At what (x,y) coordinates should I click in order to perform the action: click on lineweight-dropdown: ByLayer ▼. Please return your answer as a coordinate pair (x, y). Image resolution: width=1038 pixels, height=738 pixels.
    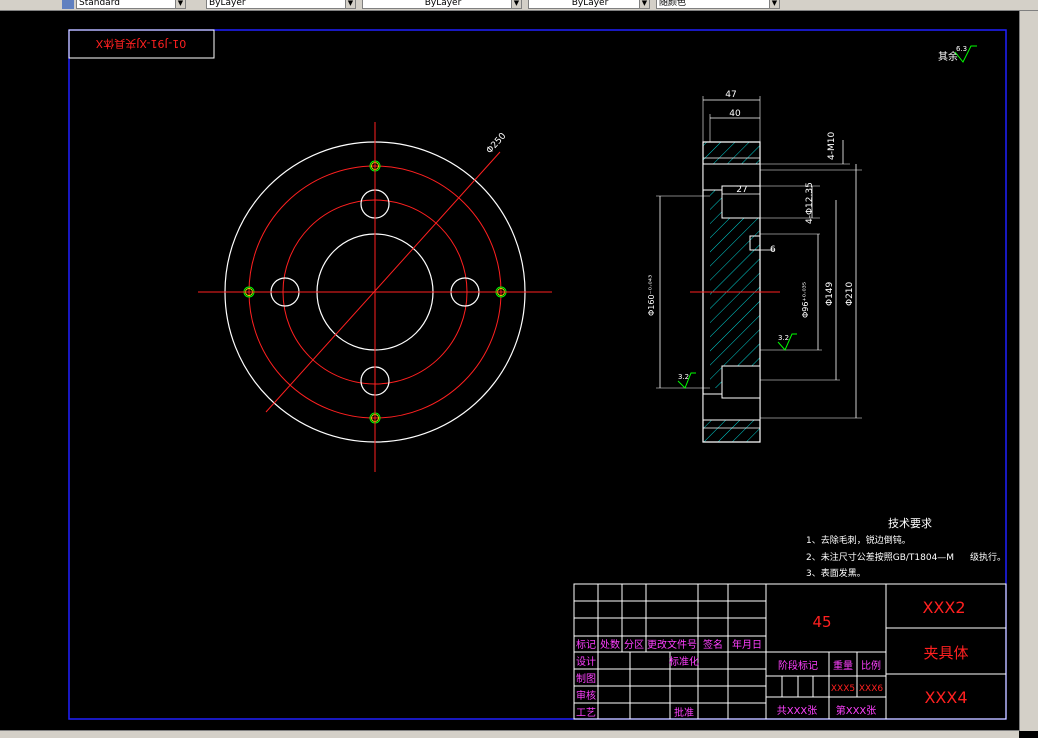
    Looking at the image, I should click on (589, 4).